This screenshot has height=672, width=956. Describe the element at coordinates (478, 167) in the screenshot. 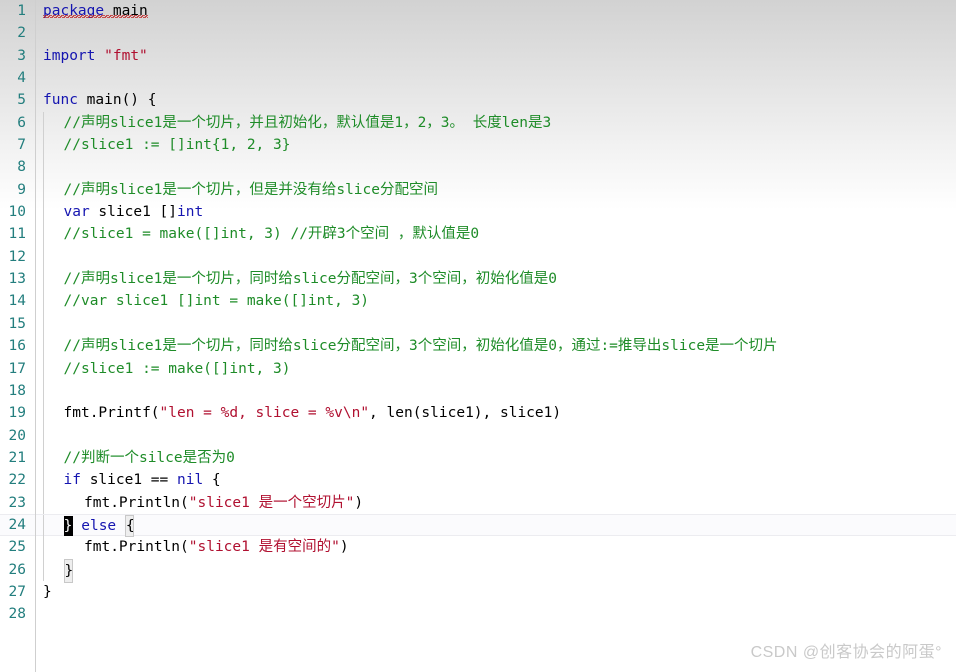

I see `code-line: 8` at that location.